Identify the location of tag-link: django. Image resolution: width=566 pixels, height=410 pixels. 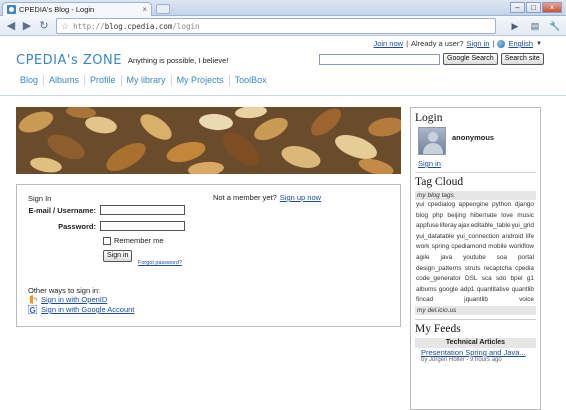
(524, 205).